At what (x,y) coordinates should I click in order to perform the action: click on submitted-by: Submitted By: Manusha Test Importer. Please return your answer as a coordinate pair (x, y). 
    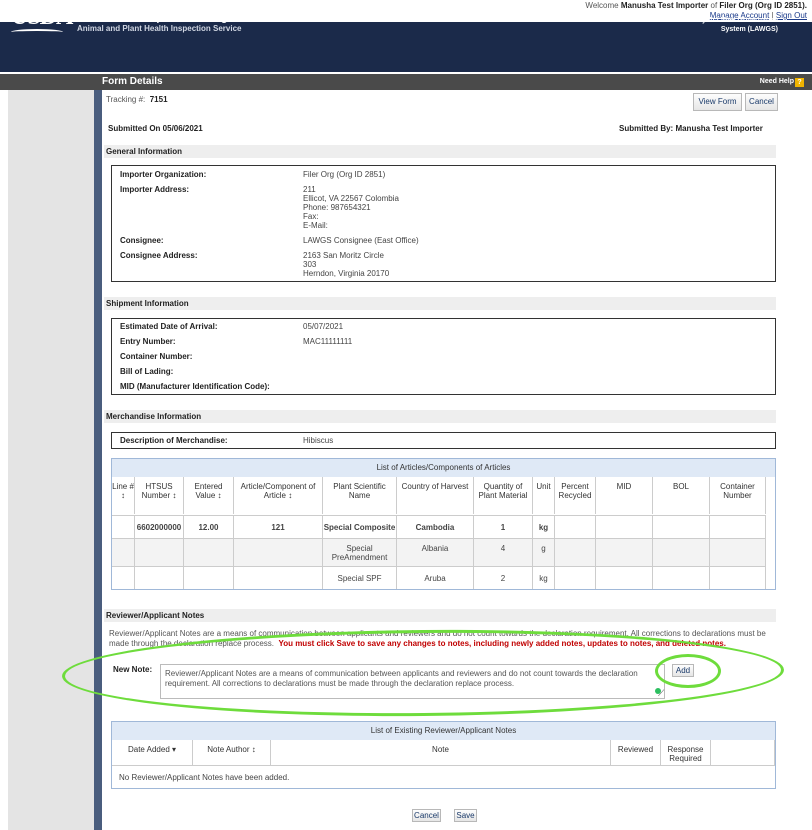
    Looking at the image, I should click on (691, 128).